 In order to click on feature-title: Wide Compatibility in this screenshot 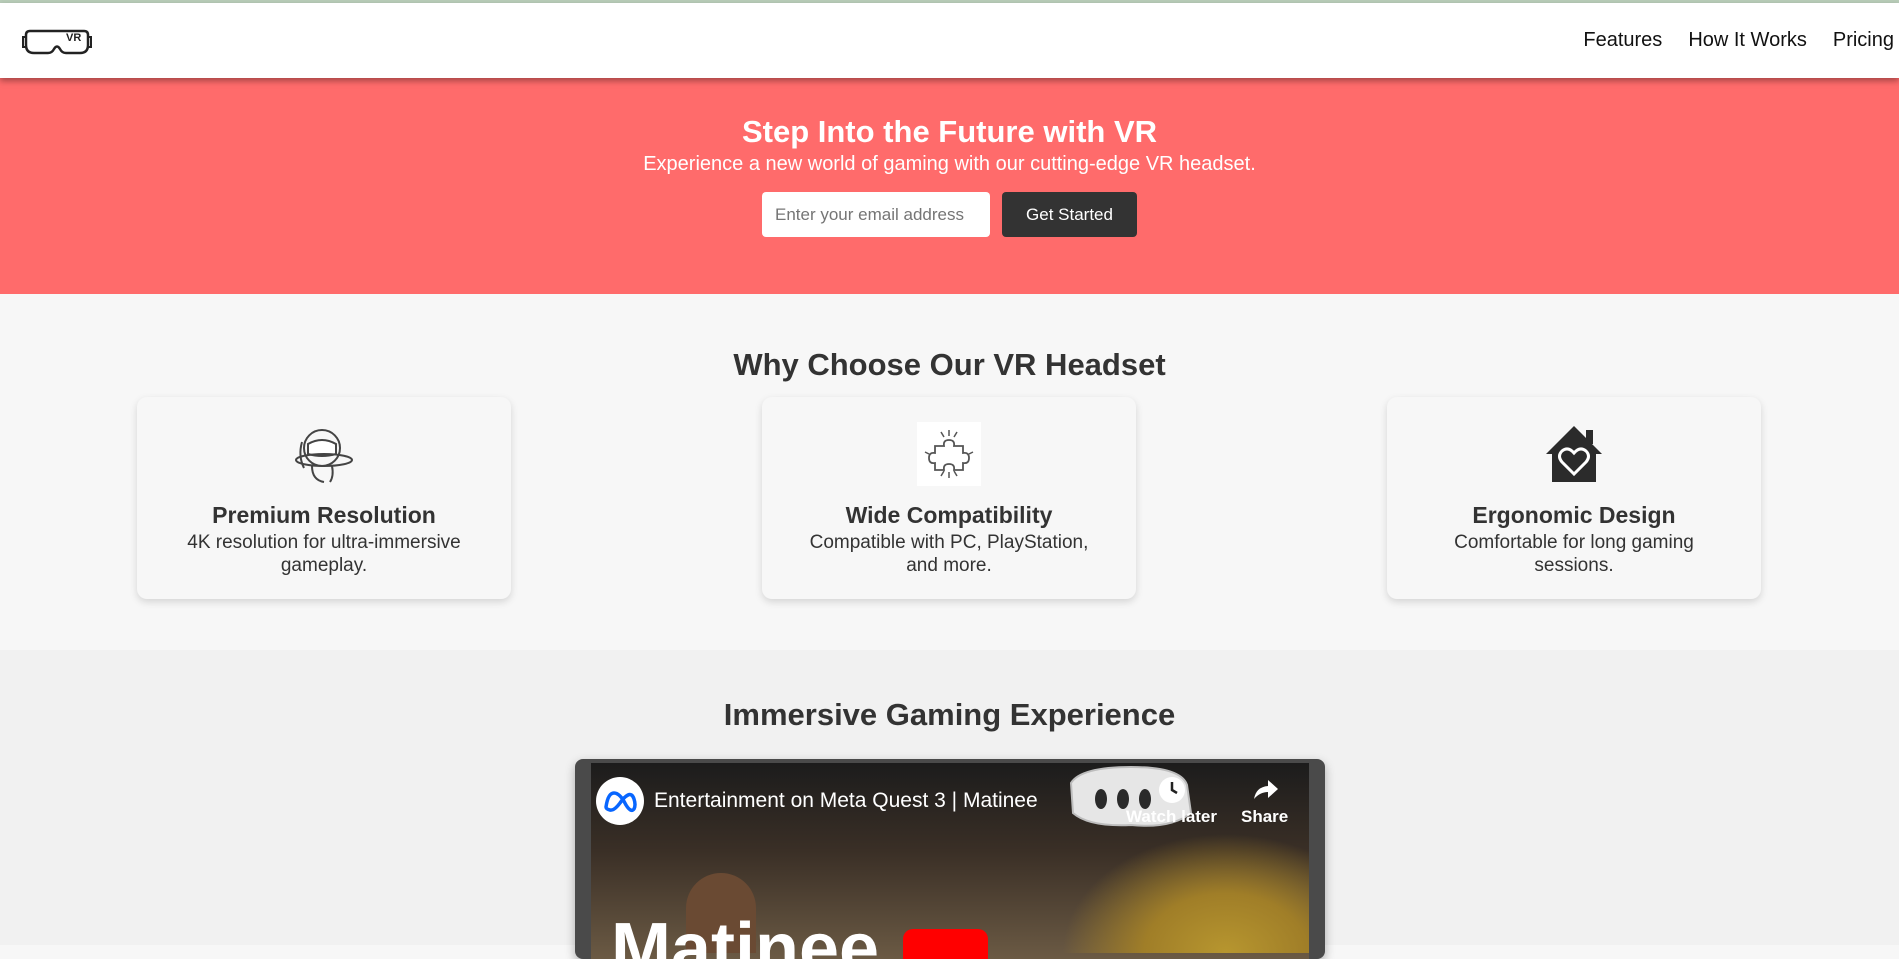, I will do `click(949, 515)`.